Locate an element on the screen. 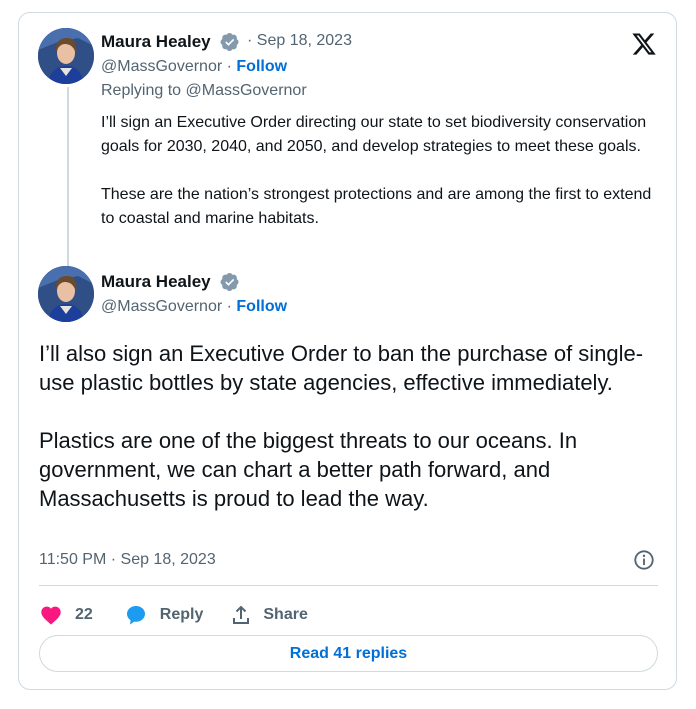  thread-connector is located at coordinates (68, 180).